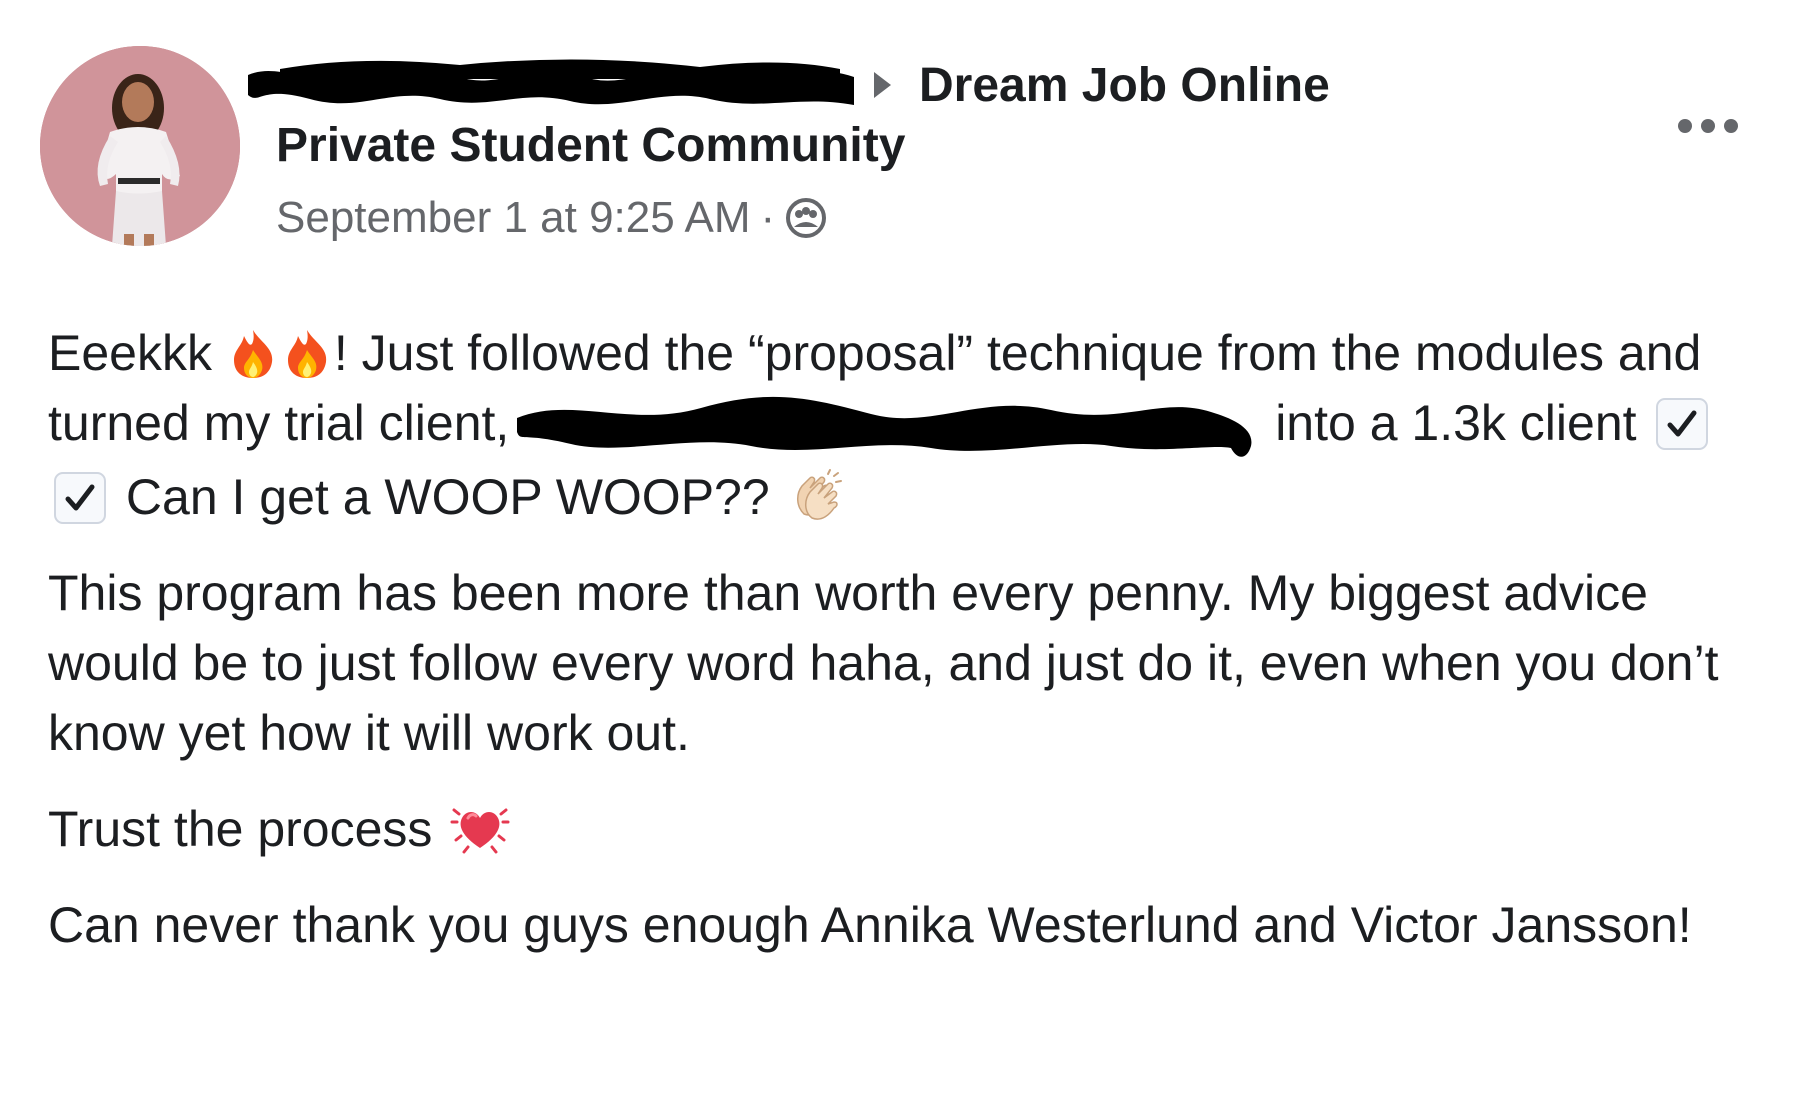  I want to click on text-into-client: into a 1.3k client, so click(1456, 423).